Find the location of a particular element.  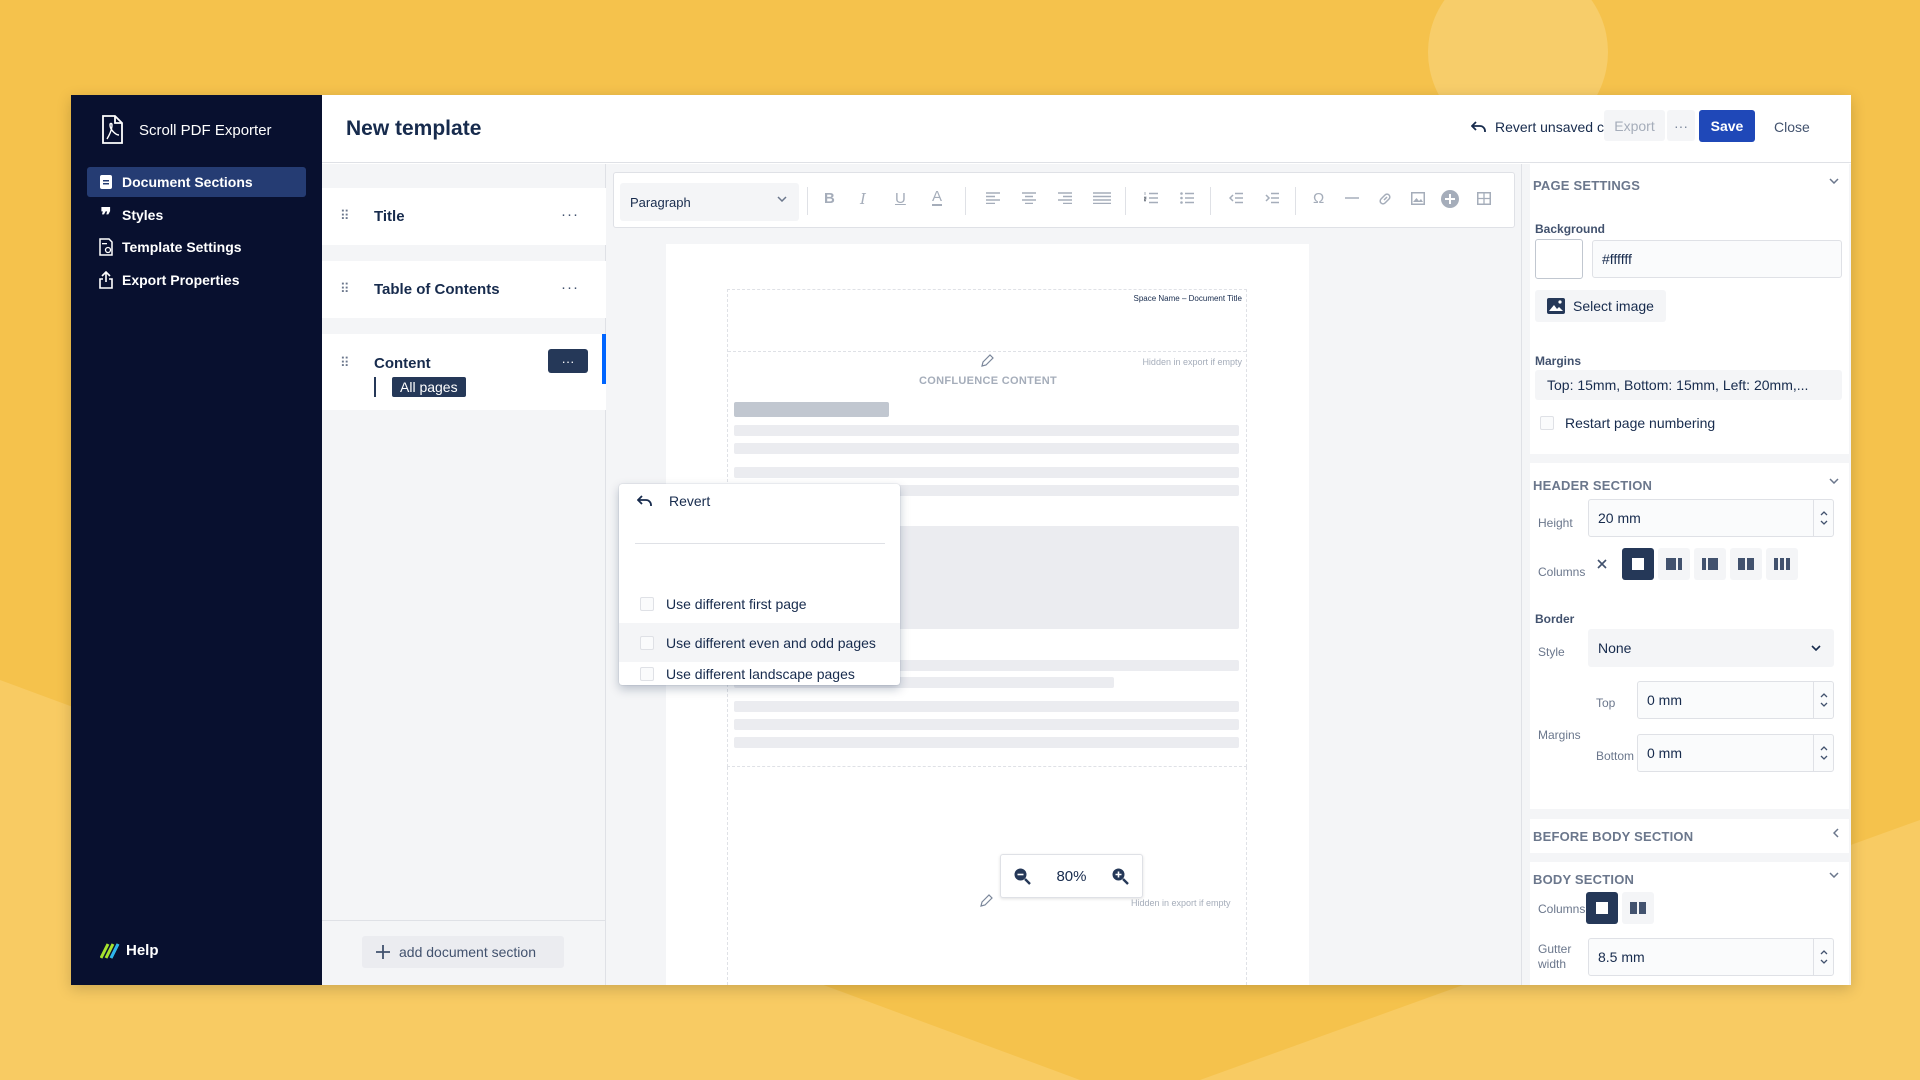

section-content: ⠿ Content ··· All pages is located at coordinates (464, 372).